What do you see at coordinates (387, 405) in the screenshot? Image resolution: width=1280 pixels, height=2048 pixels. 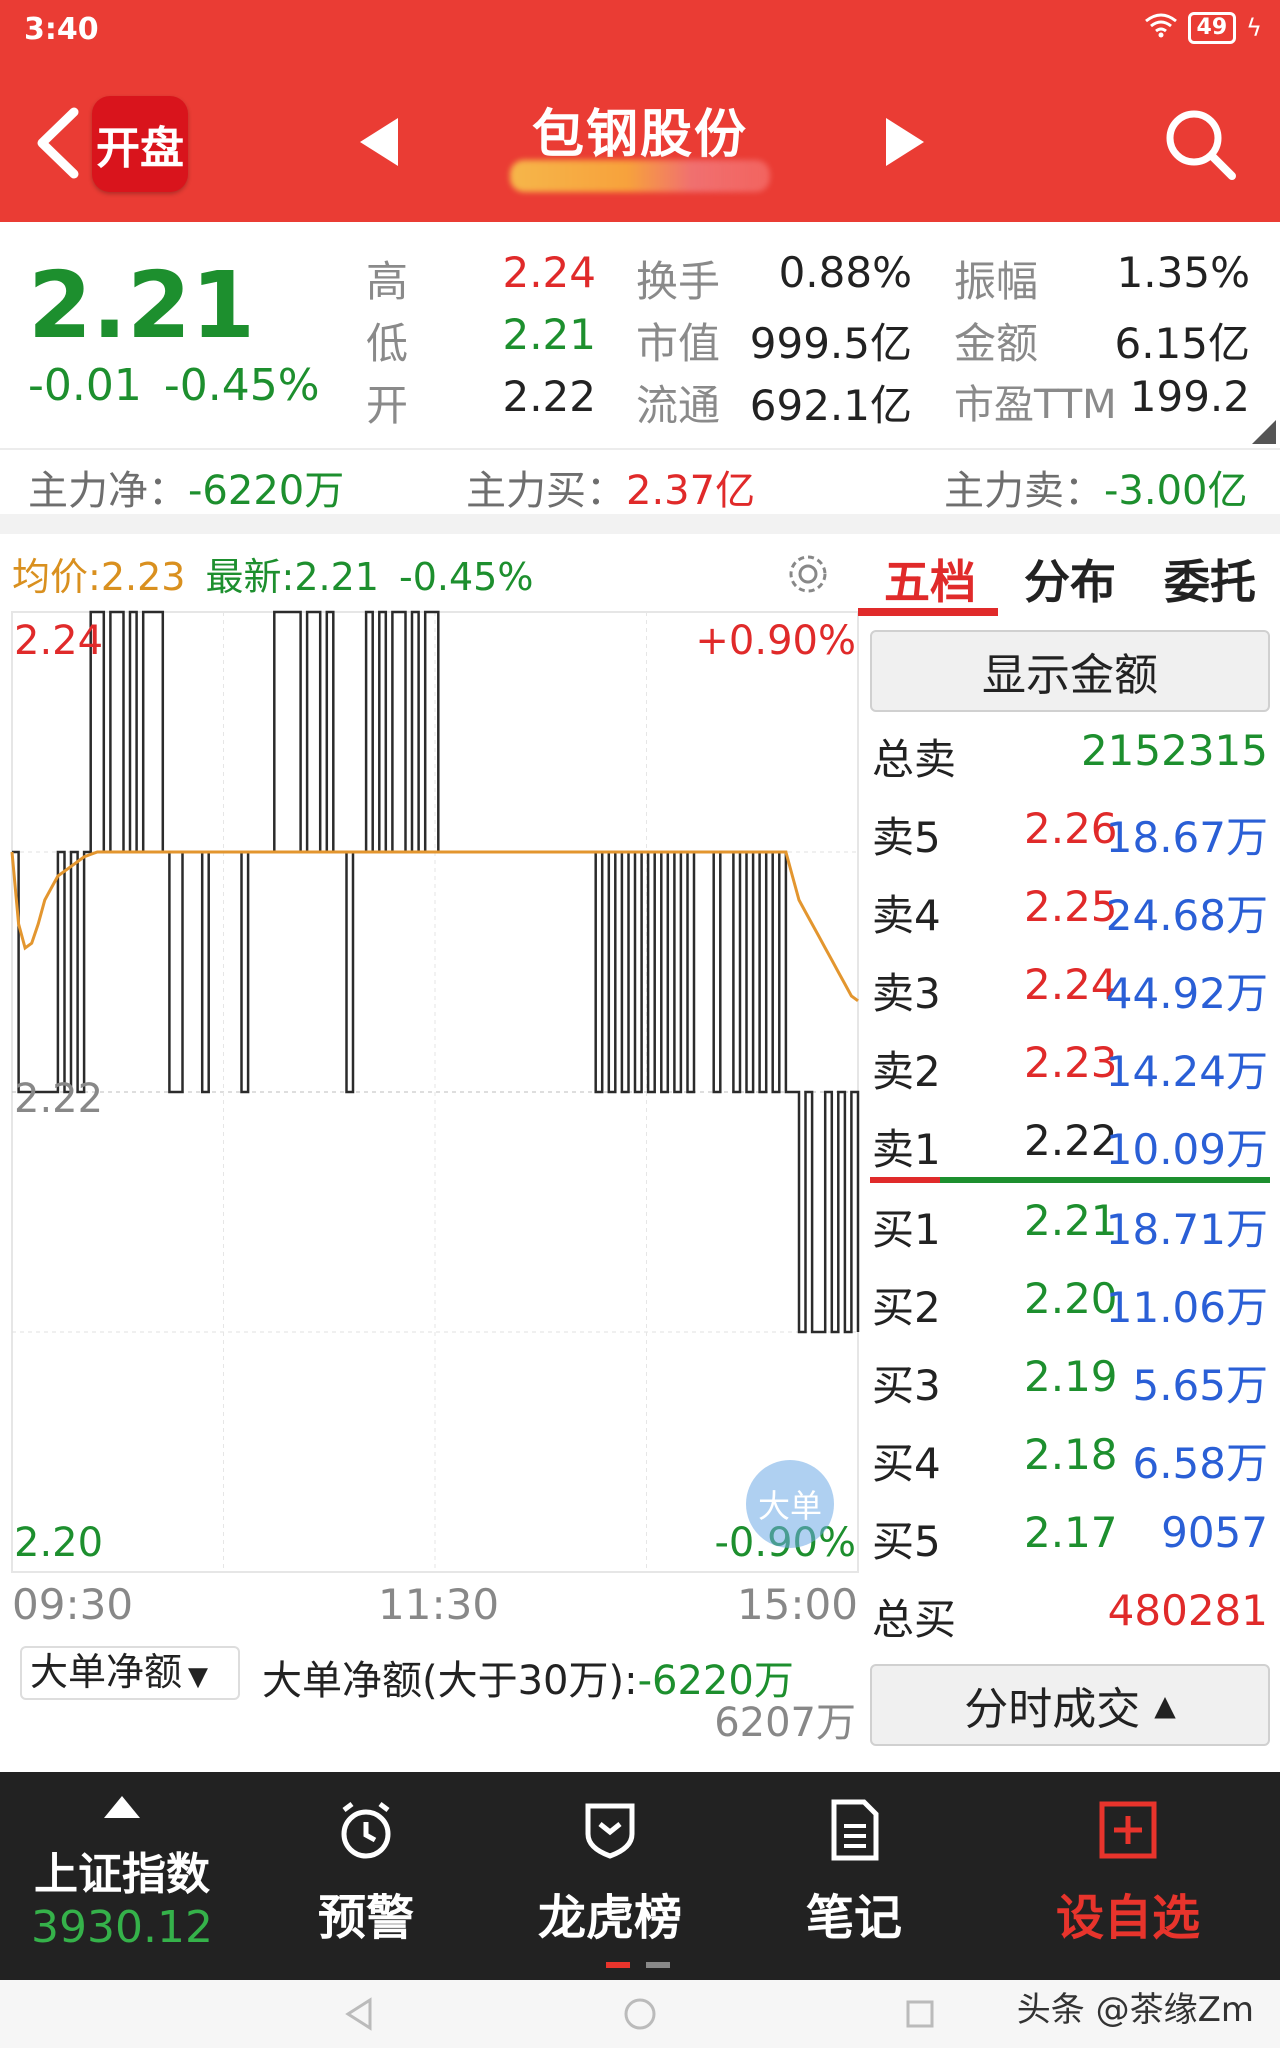 I see `open-label: 开` at bounding box center [387, 405].